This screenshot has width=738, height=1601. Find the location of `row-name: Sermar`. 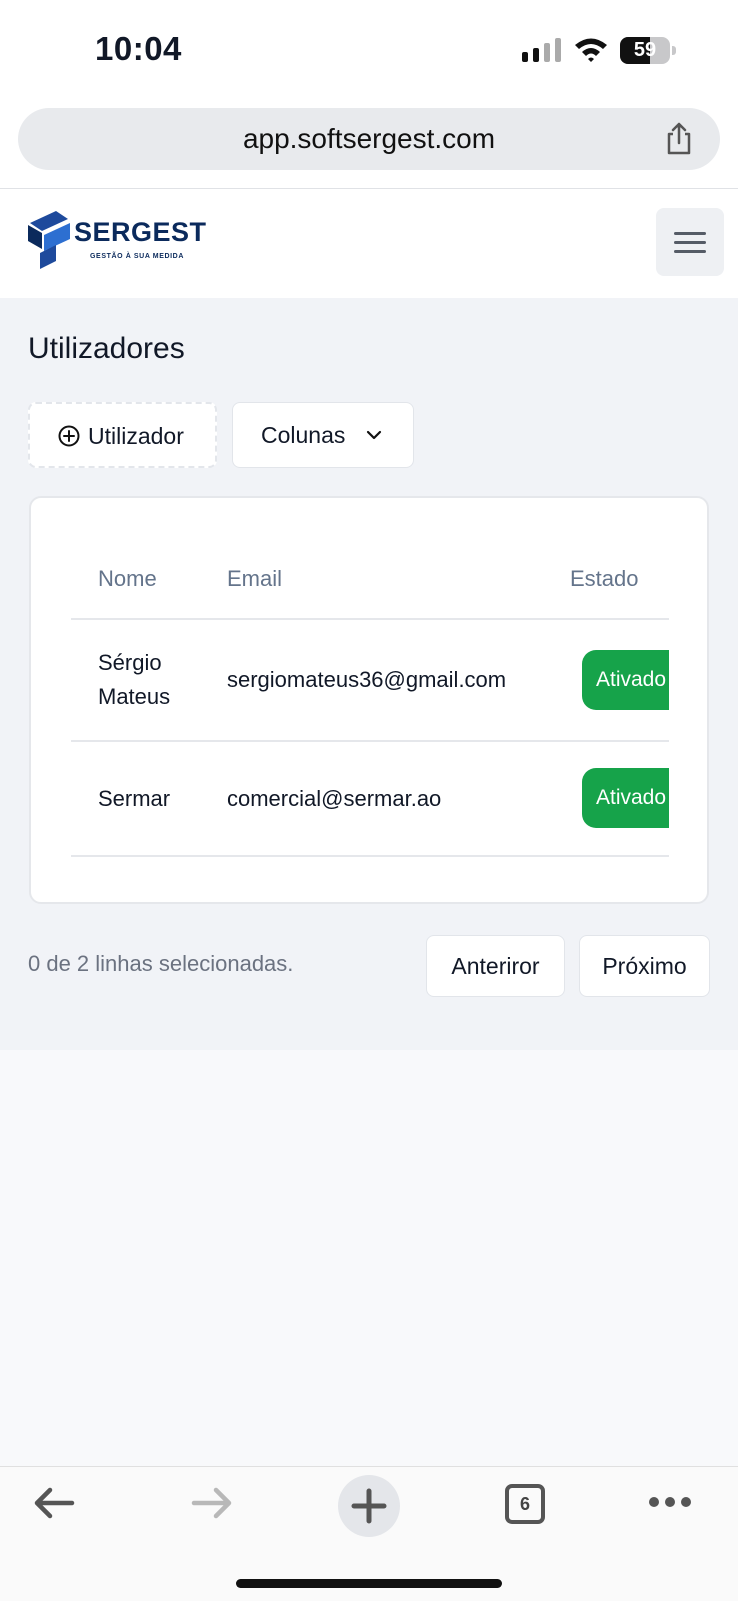

row-name: Sermar is located at coordinates (134, 798).